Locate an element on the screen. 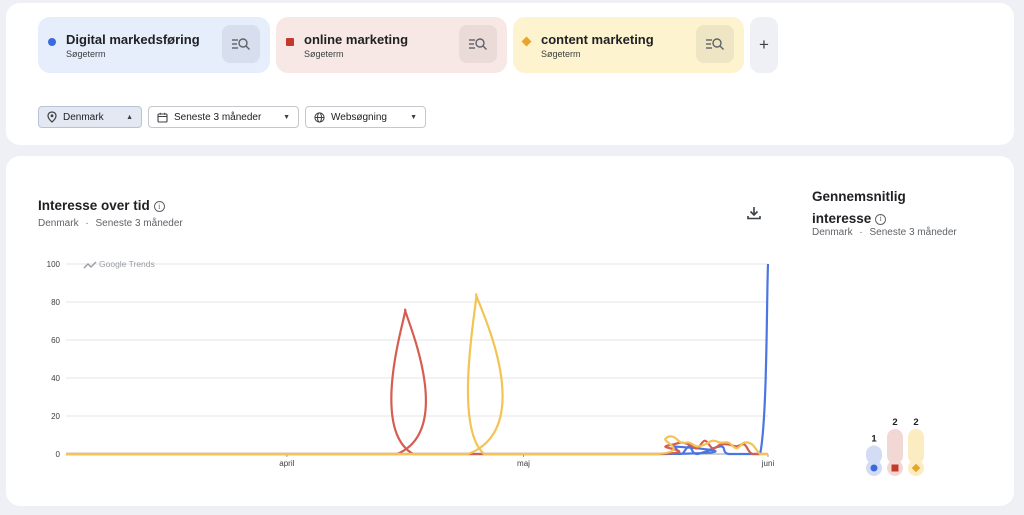 This screenshot has width=1024, height=515. location-label: Denmark is located at coordinates (83, 117).